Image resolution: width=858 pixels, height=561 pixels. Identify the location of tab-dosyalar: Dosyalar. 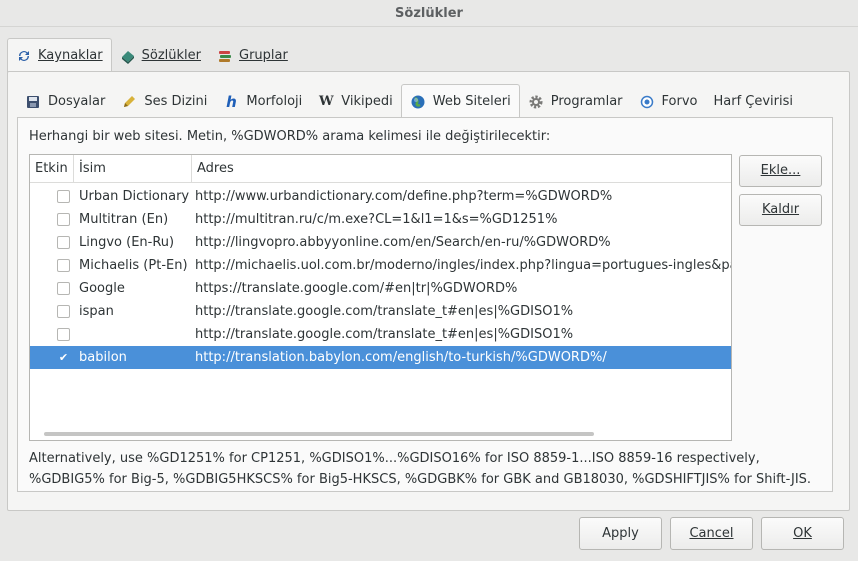
(65, 101).